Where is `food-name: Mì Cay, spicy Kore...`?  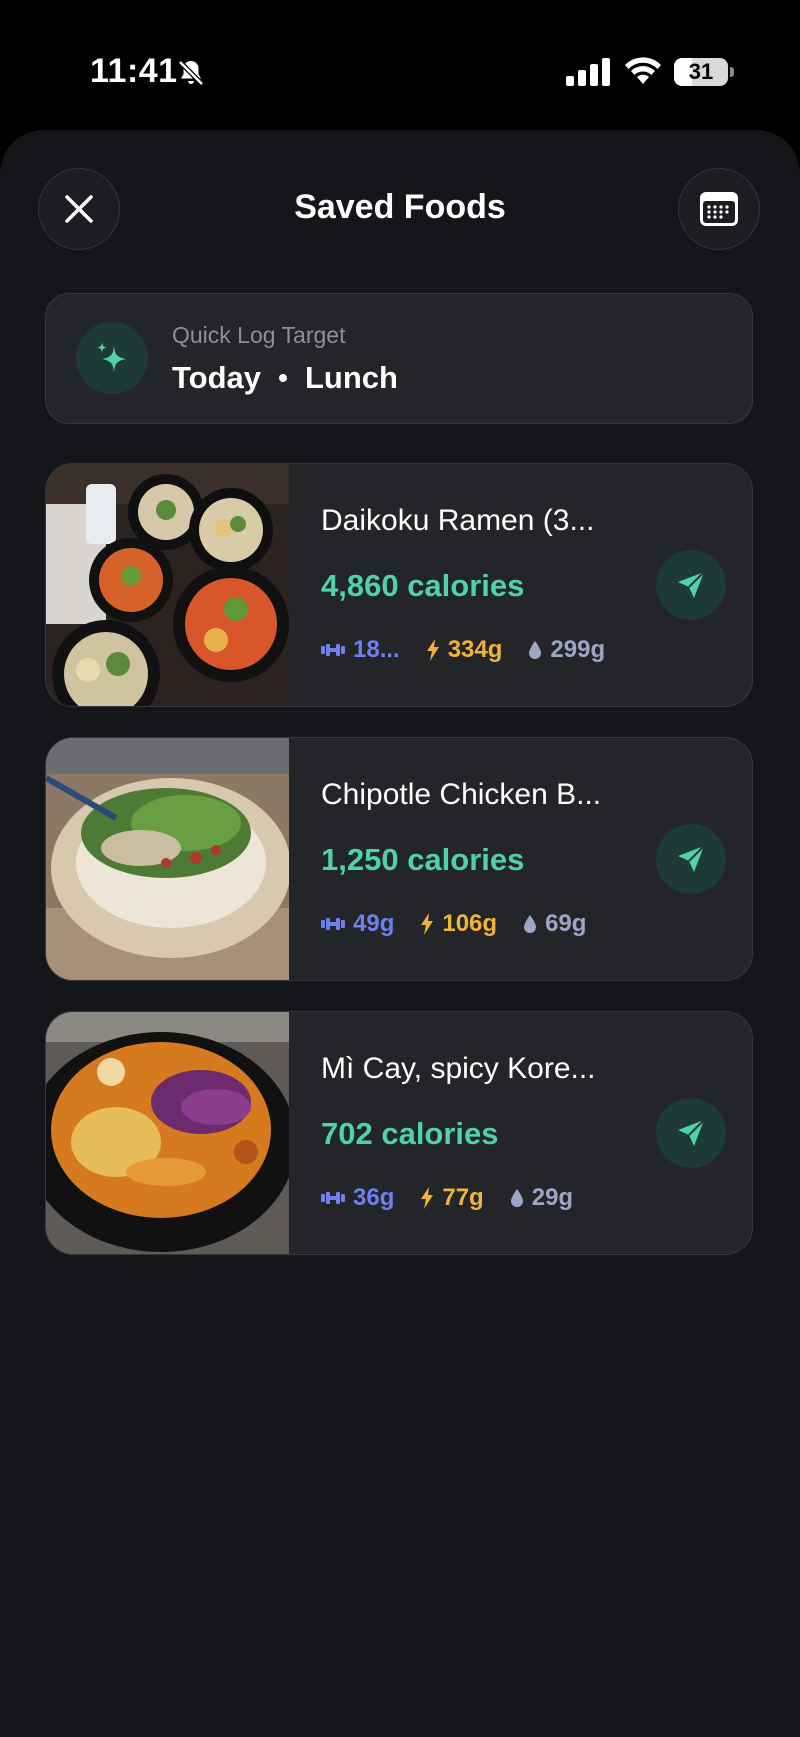
food-name: Mì Cay, spicy Kore... is located at coordinates (458, 1068).